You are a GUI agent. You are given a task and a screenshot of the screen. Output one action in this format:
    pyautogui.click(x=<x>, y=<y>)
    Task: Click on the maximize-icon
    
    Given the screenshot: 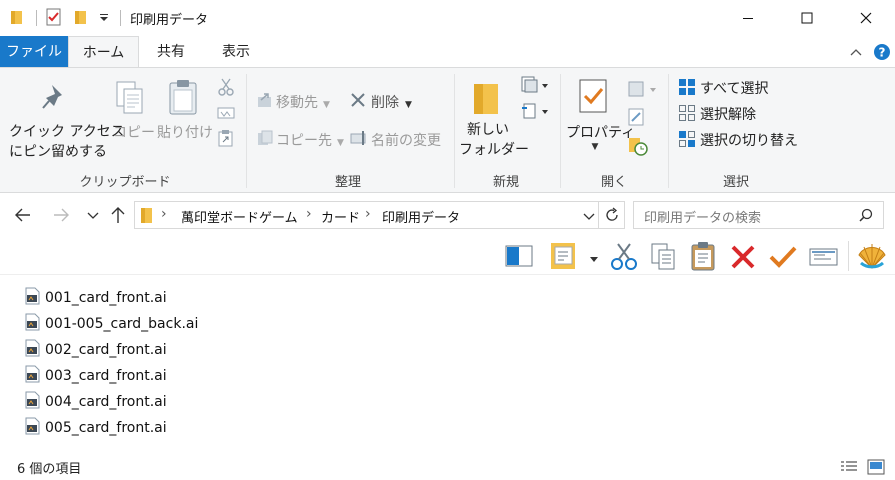 What is the action you would take?
    pyautogui.click(x=807, y=18)
    